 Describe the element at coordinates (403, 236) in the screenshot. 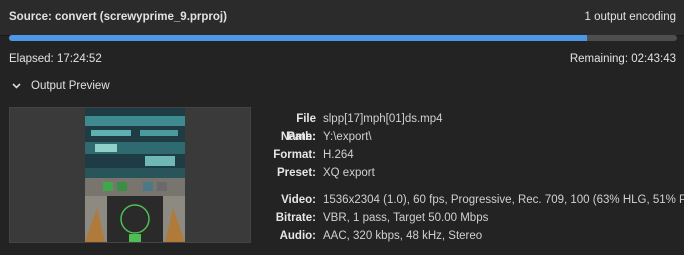

I see `detail-value: AAC, 320 kbps, 48 kHz, Stereo` at that location.